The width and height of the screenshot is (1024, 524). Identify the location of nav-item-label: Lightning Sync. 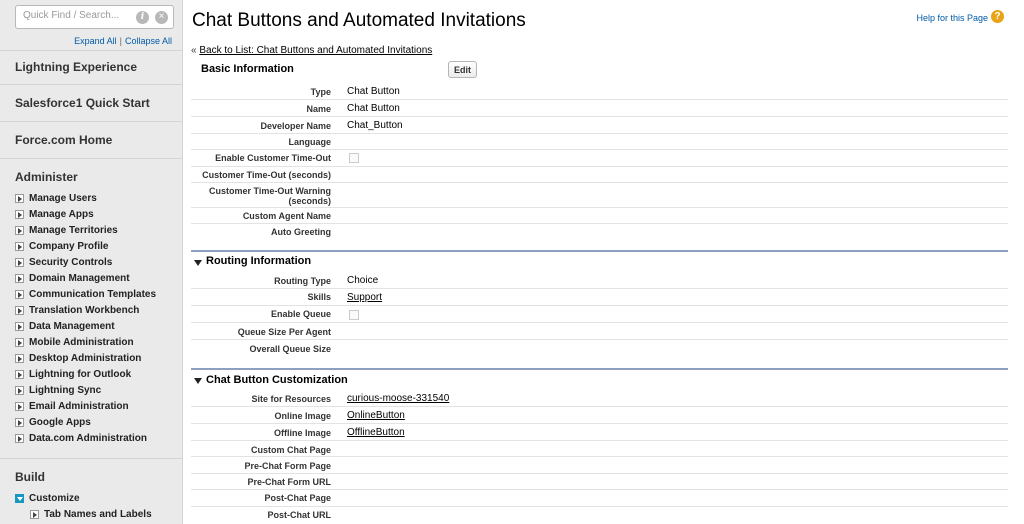
(65, 390).